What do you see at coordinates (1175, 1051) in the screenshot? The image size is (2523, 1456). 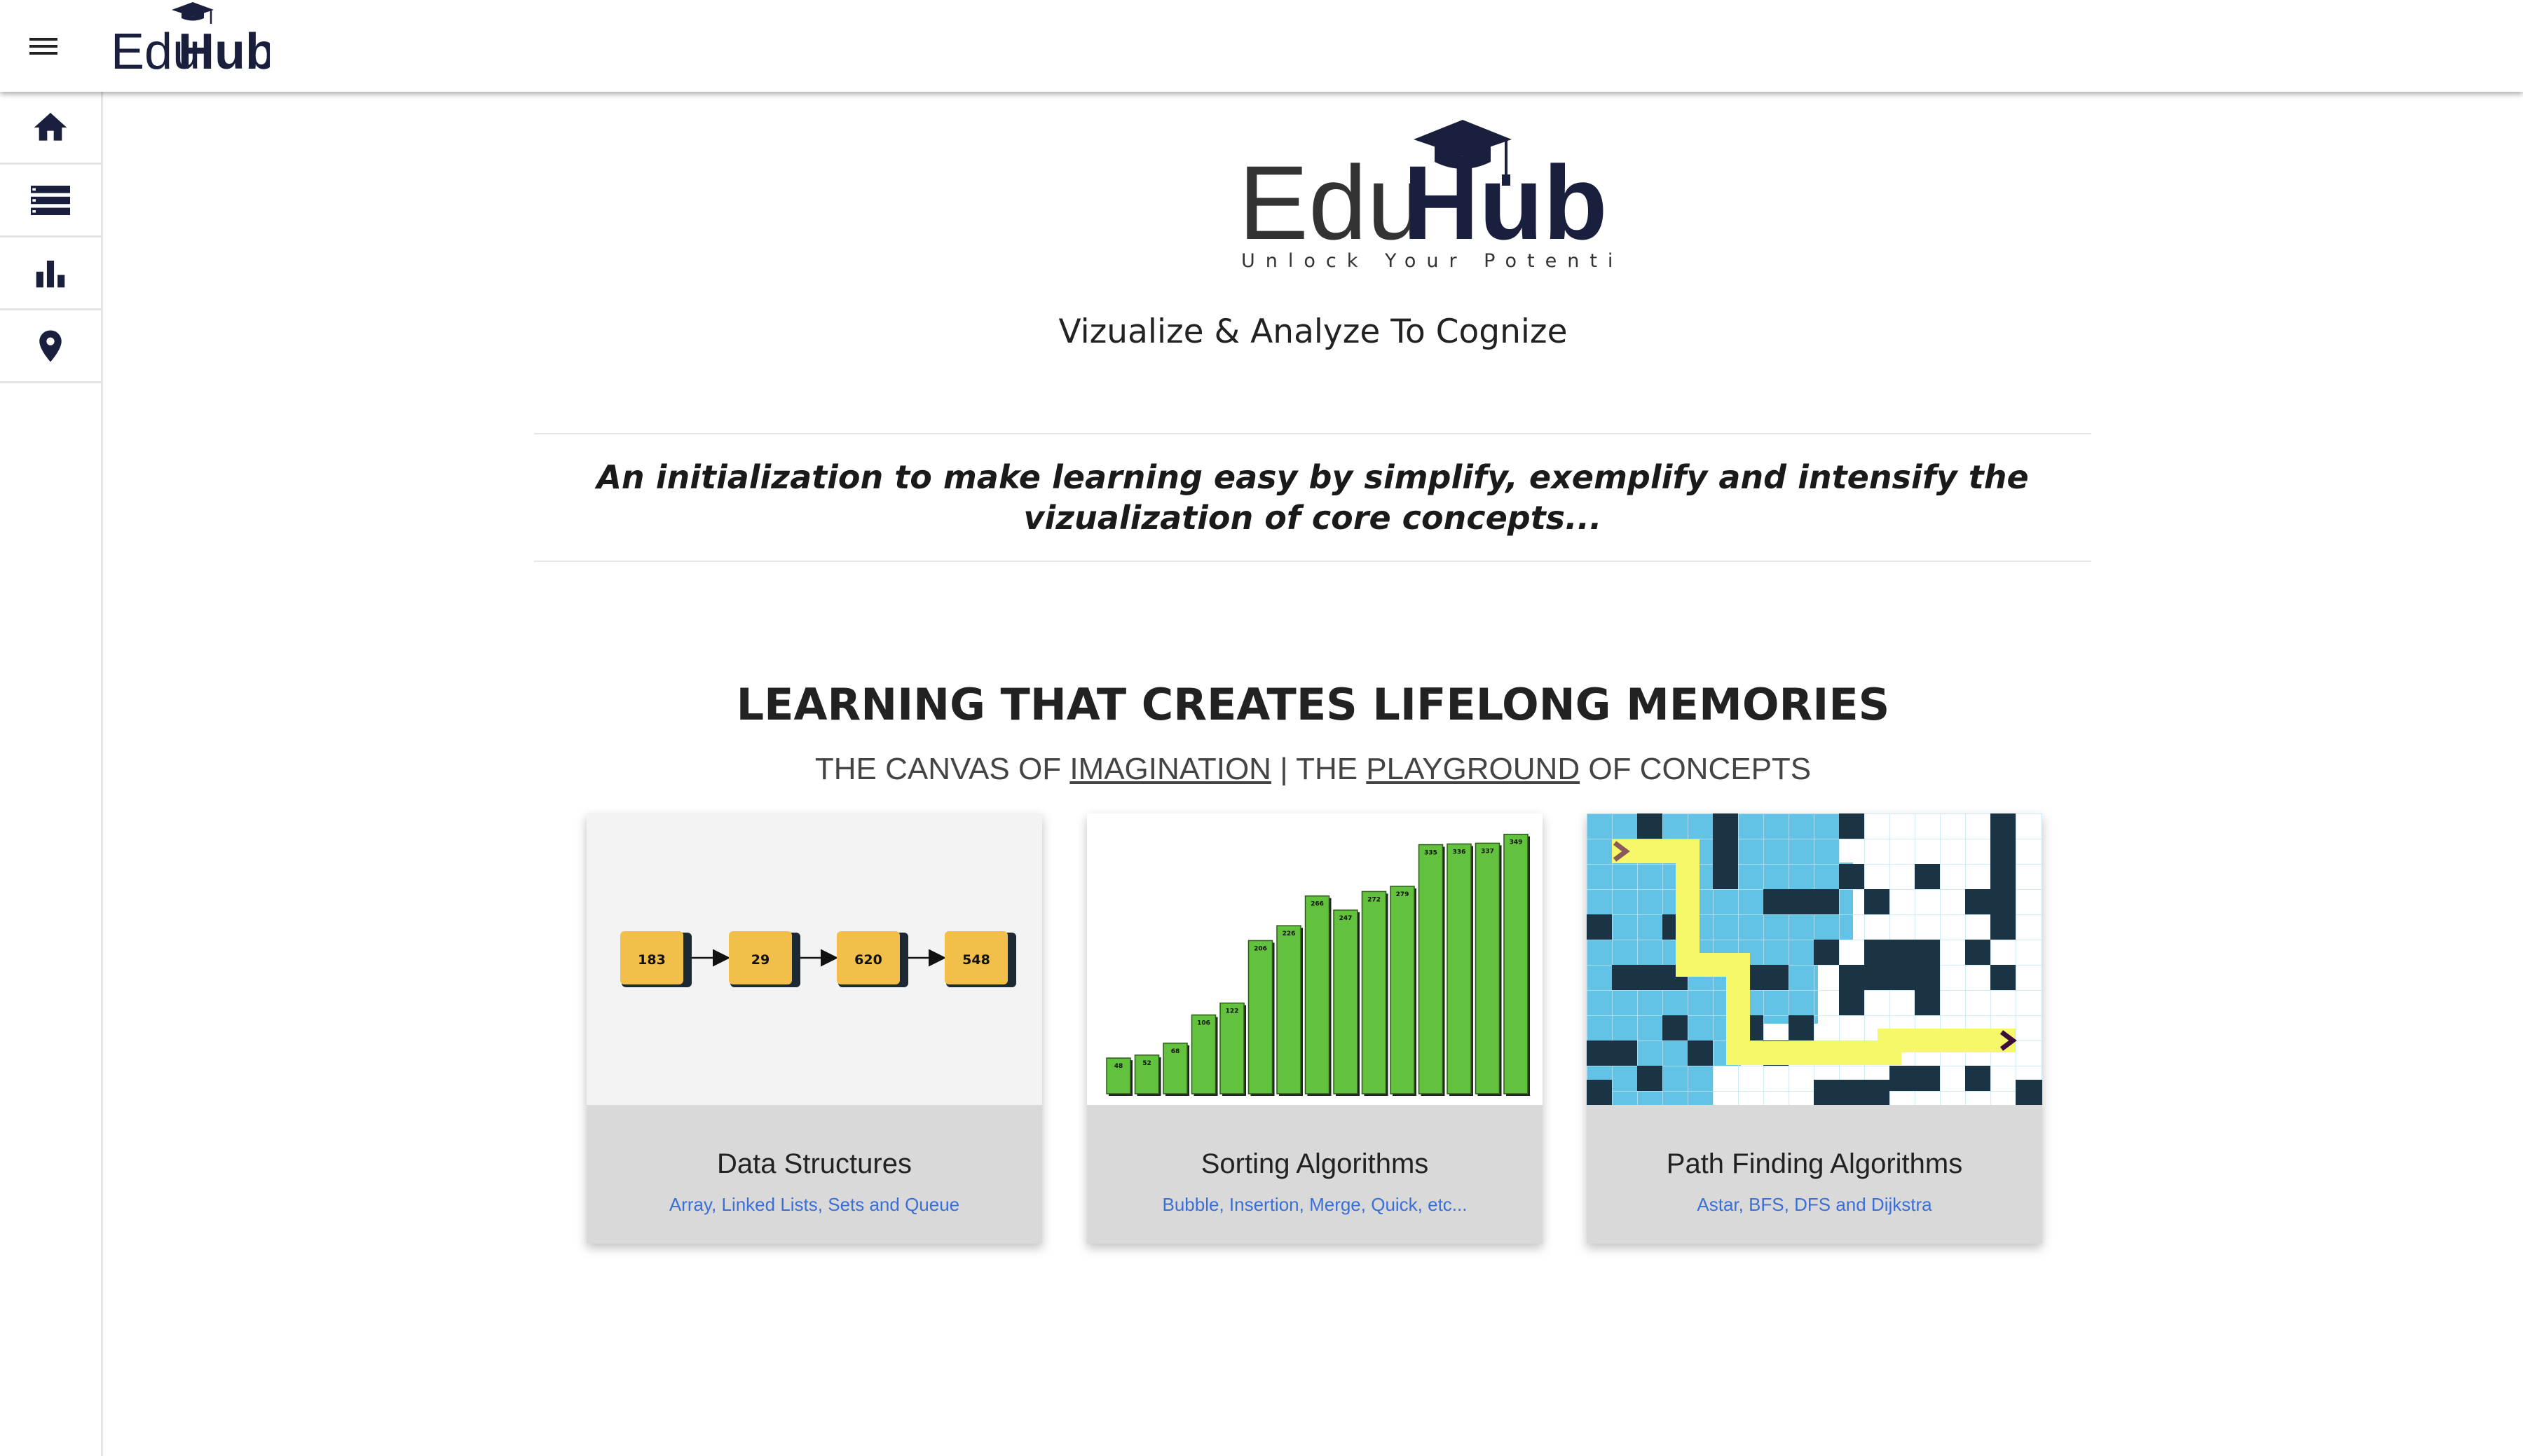 I see `sort-bar-label: 68` at bounding box center [1175, 1051].